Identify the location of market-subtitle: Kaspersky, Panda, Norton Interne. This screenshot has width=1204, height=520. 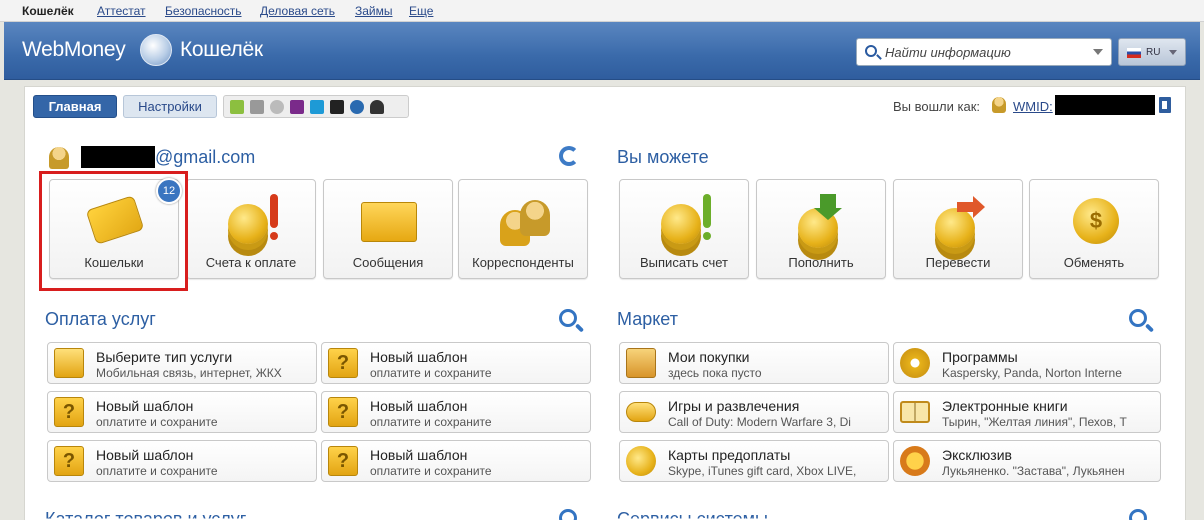
(1032, 373).